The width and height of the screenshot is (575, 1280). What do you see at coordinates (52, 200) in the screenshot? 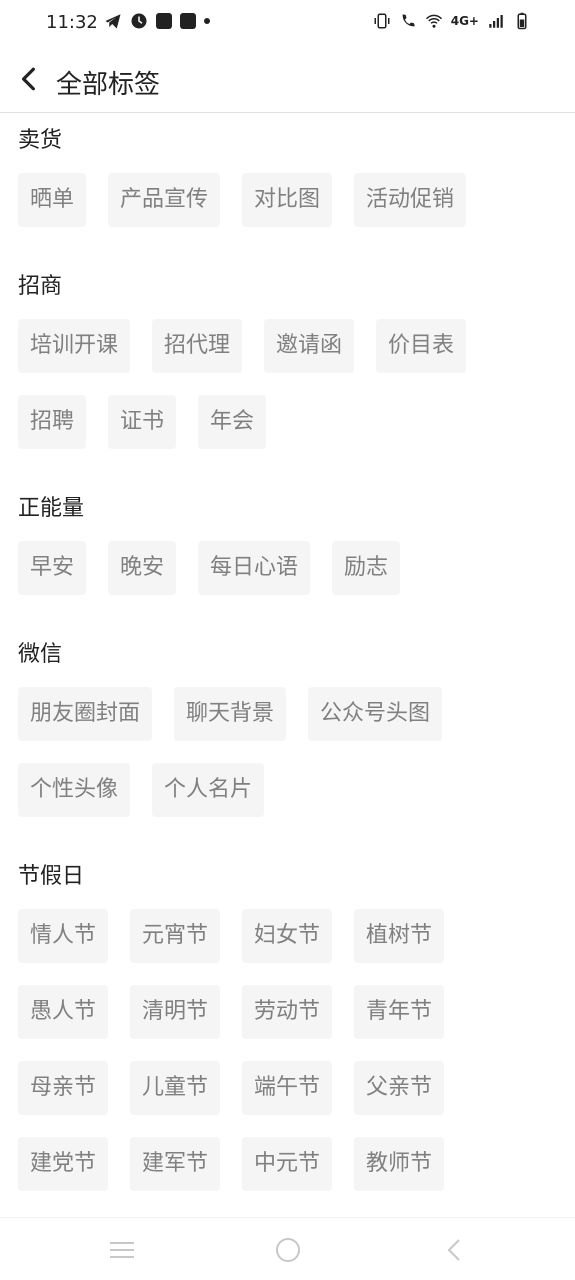
I see `tag-item: 晒单` at bounding box center [52, 200].